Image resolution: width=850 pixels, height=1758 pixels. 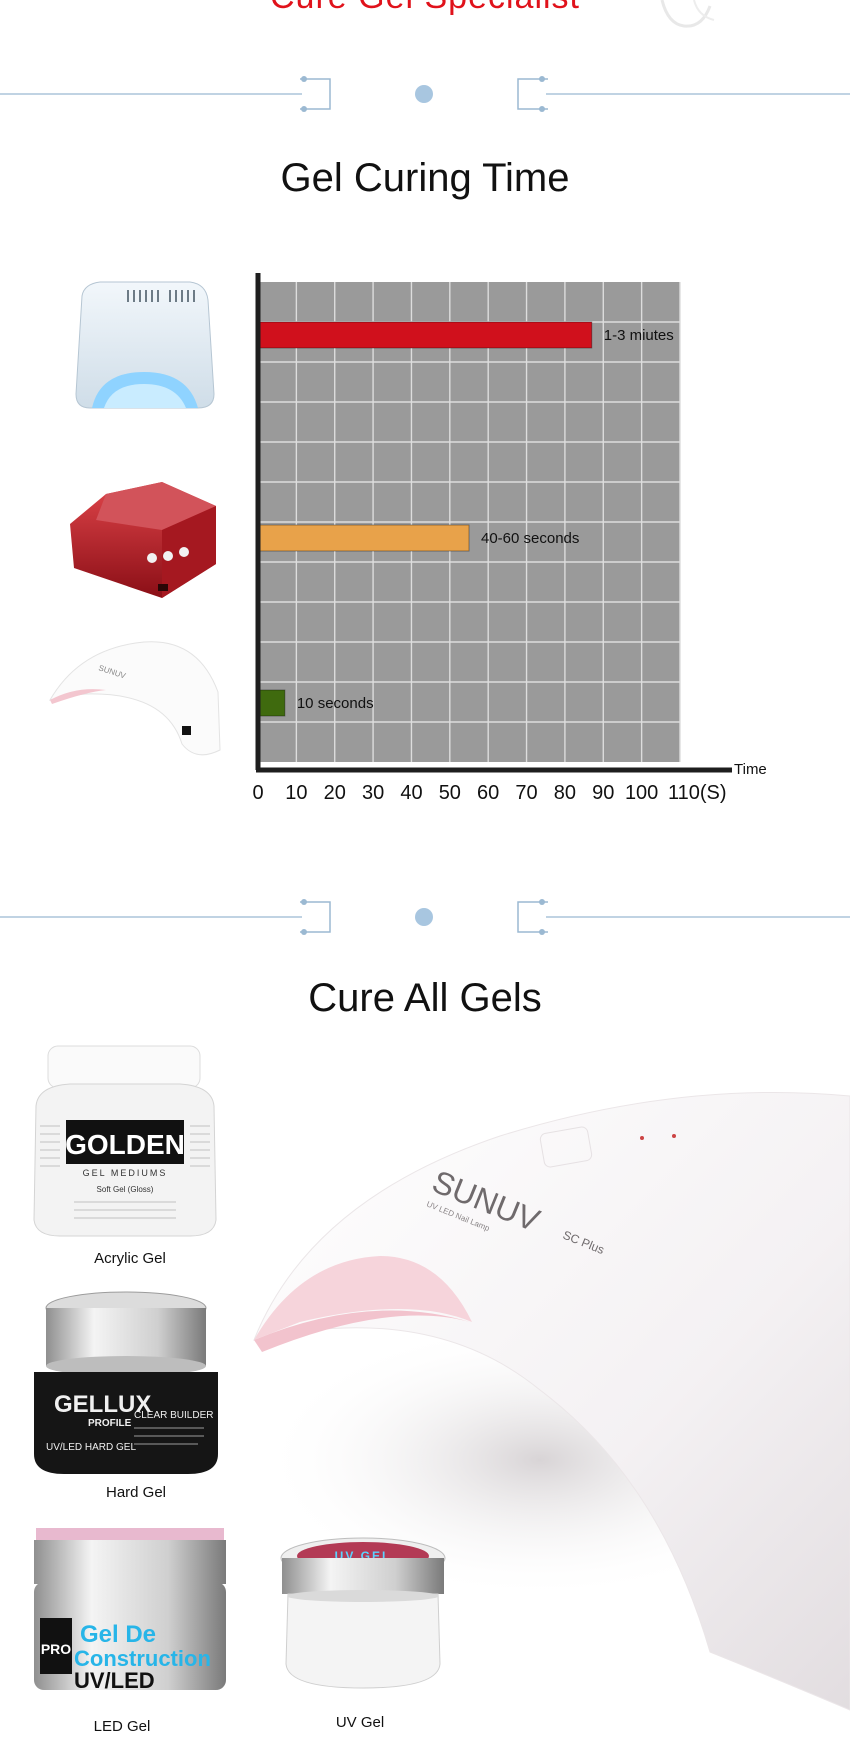 I want to click on x-tick-label: 10, so click(x=296, y=793).